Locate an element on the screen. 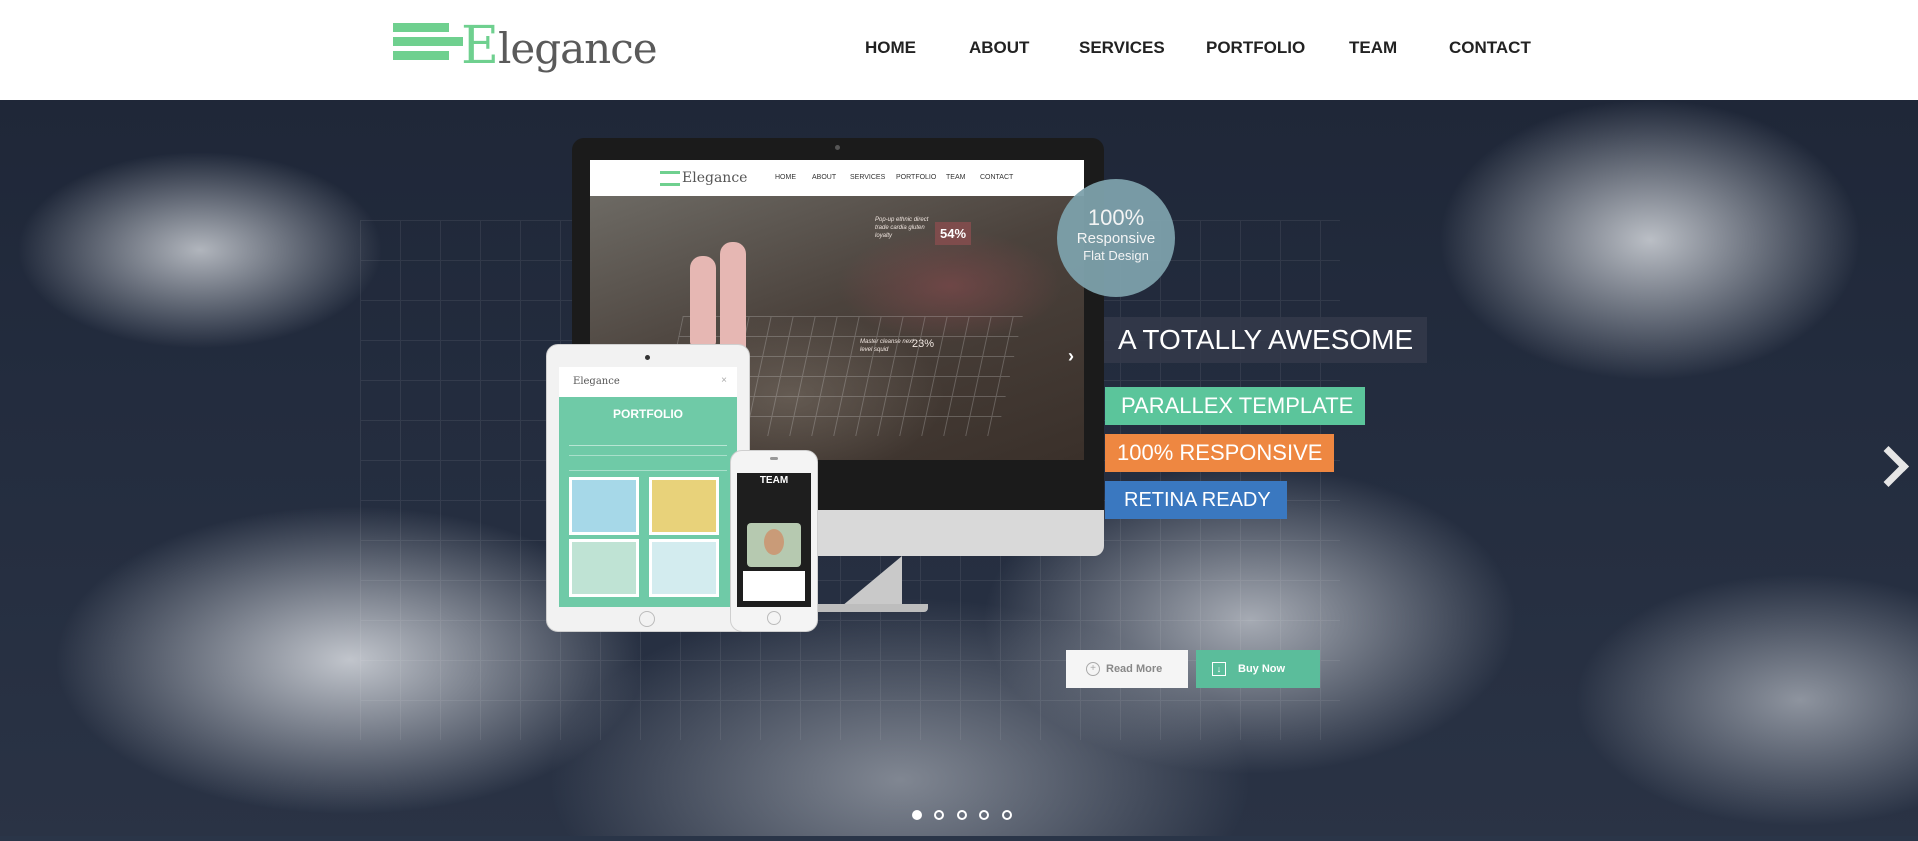  mini-nav-item: TEAM is located at coordinates (956, 177).